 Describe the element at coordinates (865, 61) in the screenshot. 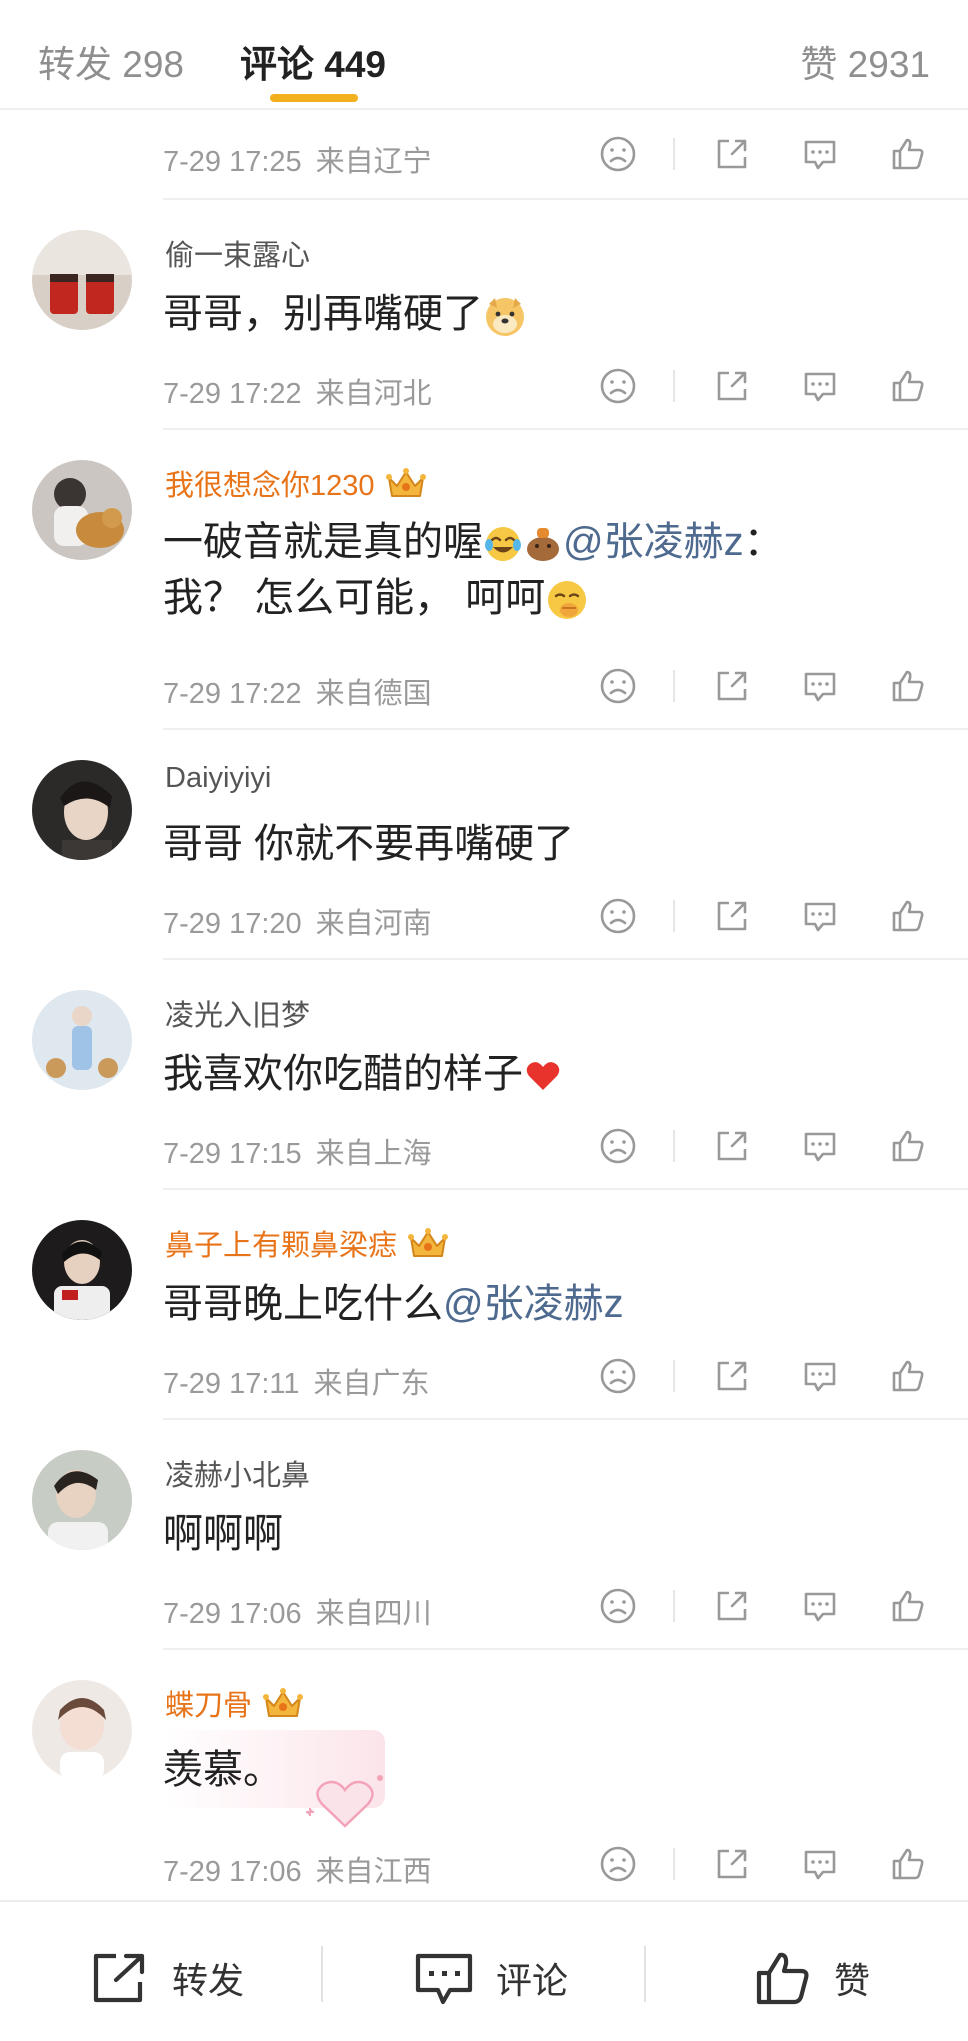

I see `tab-like: 赞 2931` at that location.